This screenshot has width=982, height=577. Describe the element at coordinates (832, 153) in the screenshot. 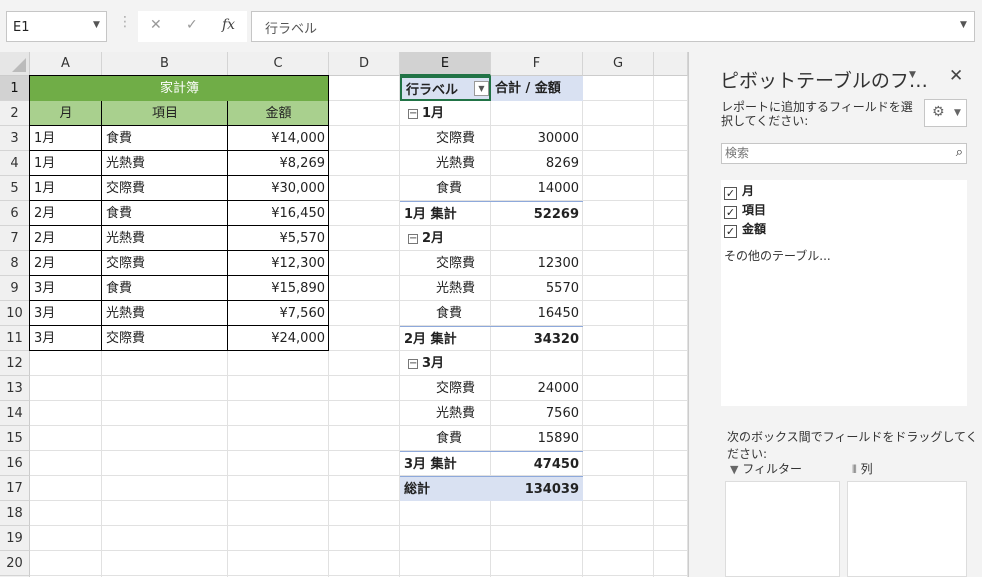

I see `search-input` at that location.